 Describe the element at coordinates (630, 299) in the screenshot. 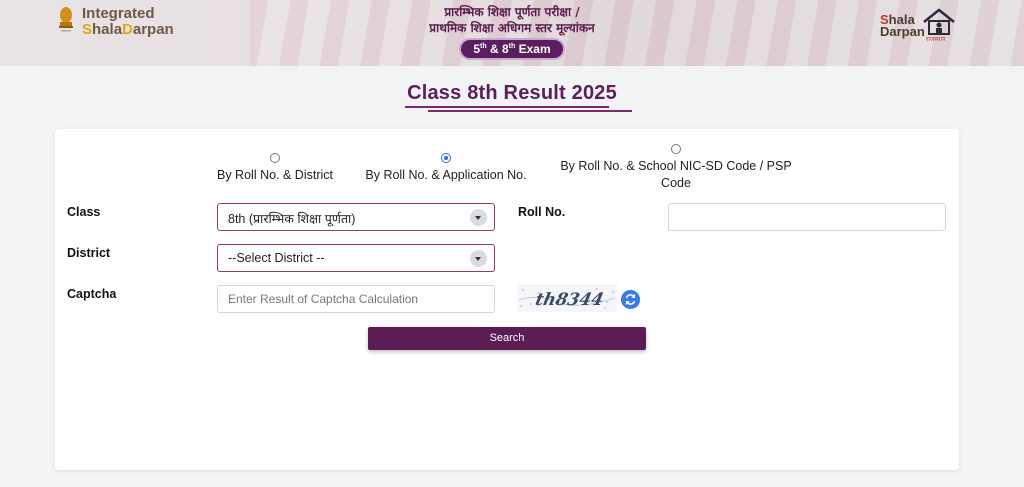

I see `refresh-icon` at that location.